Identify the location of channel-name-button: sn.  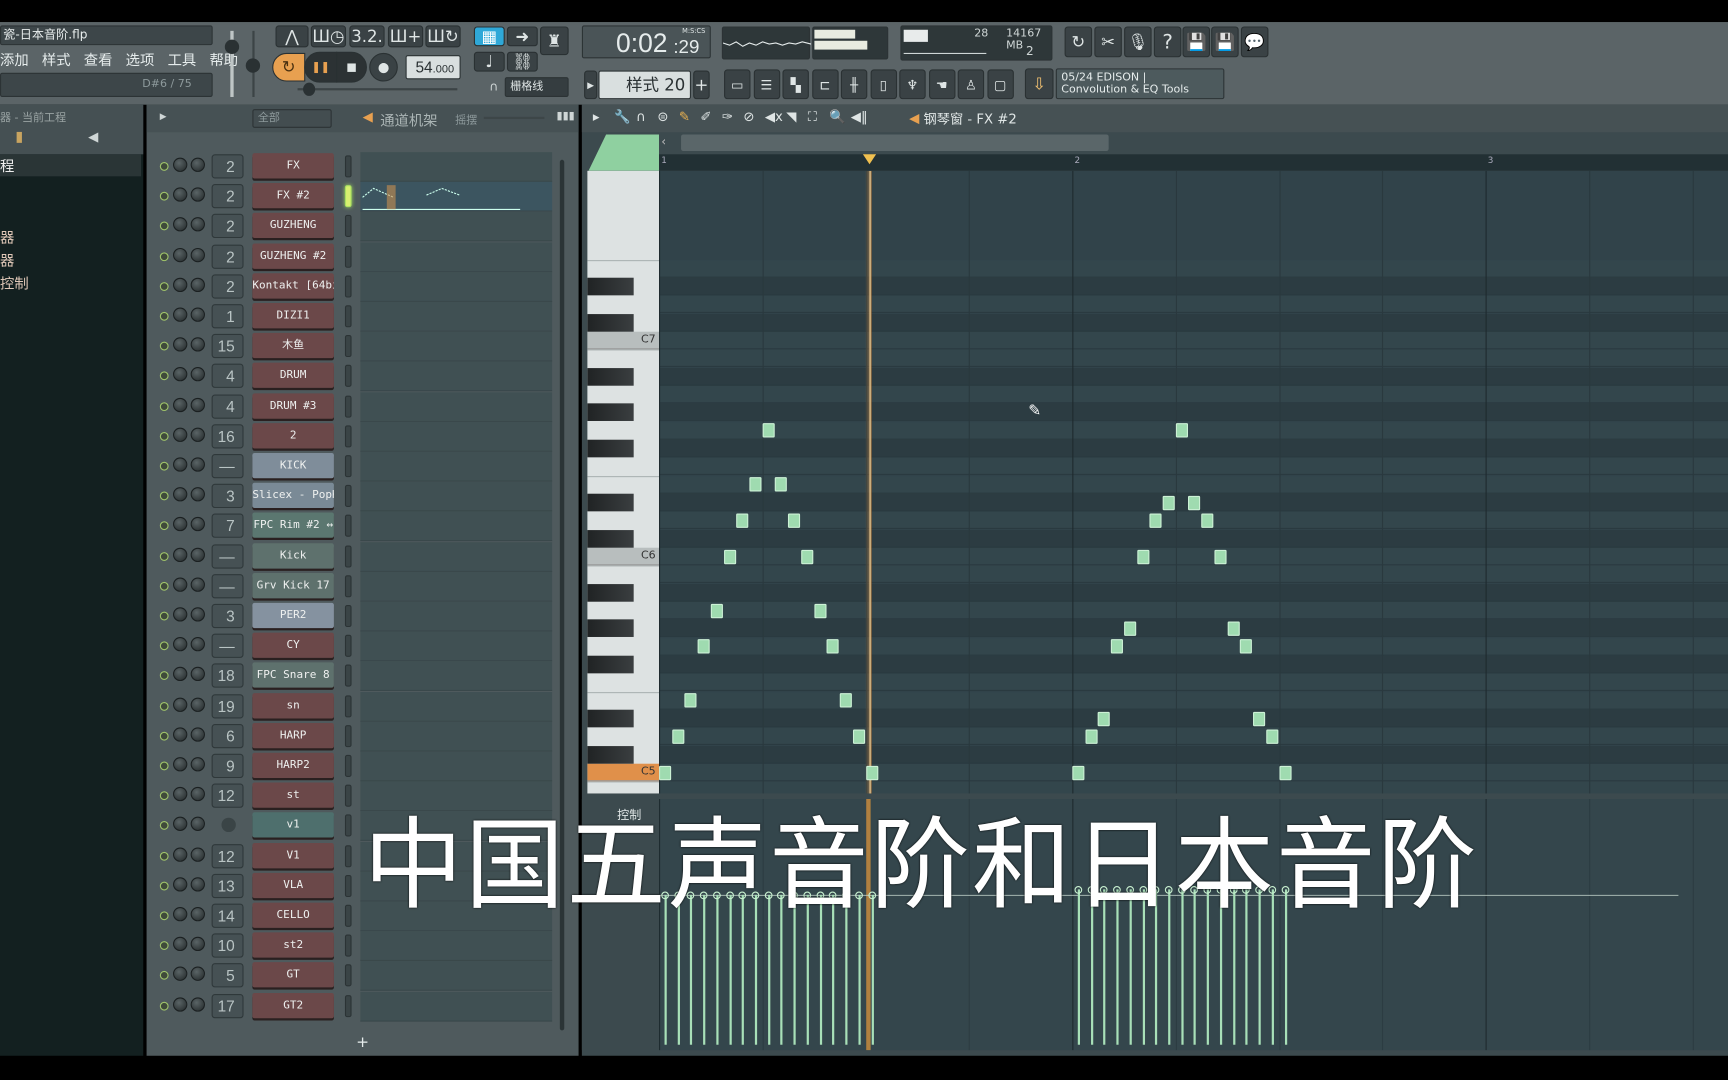
(293, 705).